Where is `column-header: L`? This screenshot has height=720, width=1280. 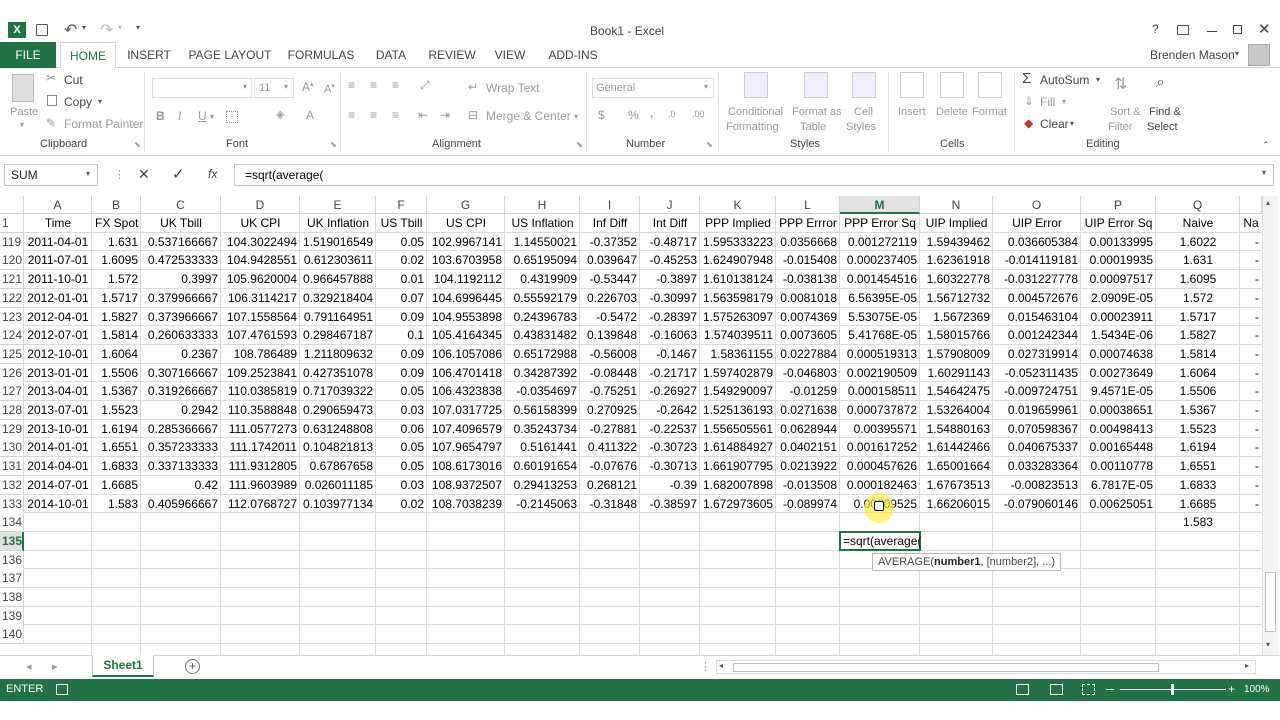 column-header: L is located at coordinates (808, 205).